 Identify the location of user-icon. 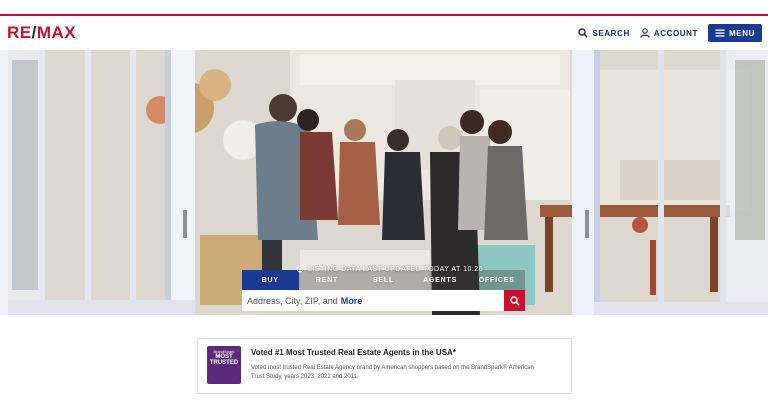
(645, 33).